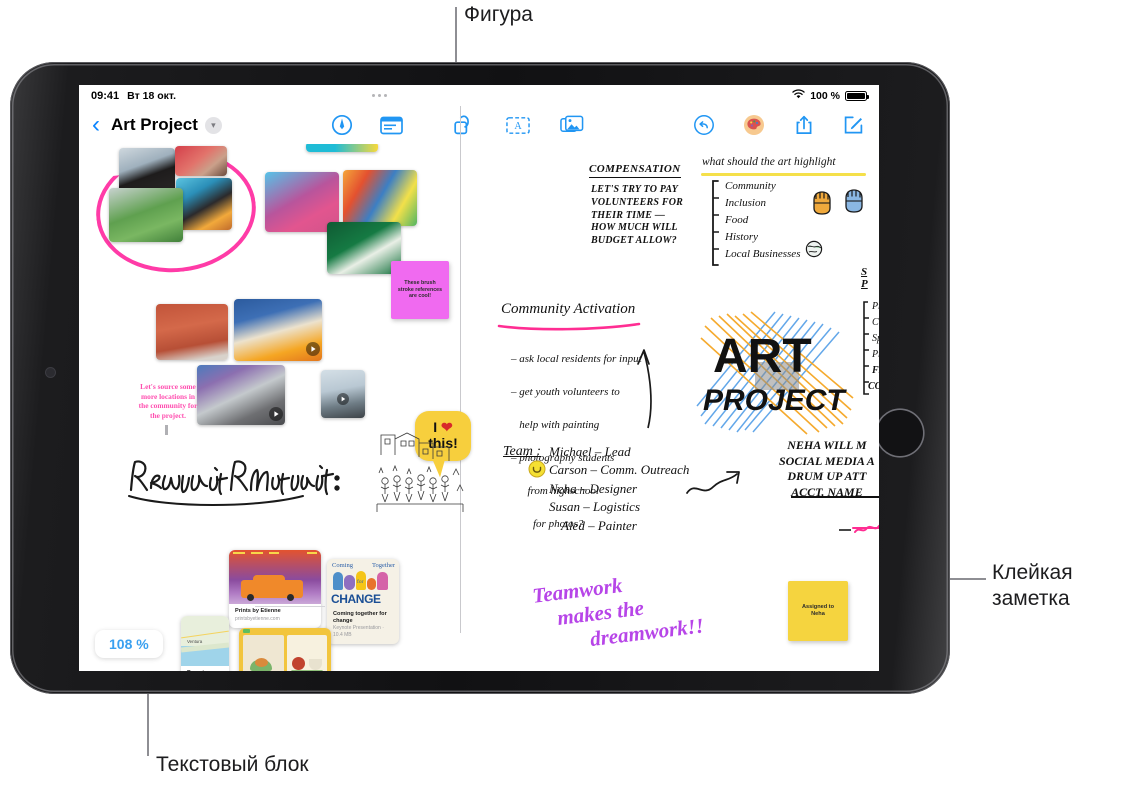 This screenshot has width=1146, height=790. I want to click on handwriting-compensation-title: COMPENSATION, so click(635, 170).